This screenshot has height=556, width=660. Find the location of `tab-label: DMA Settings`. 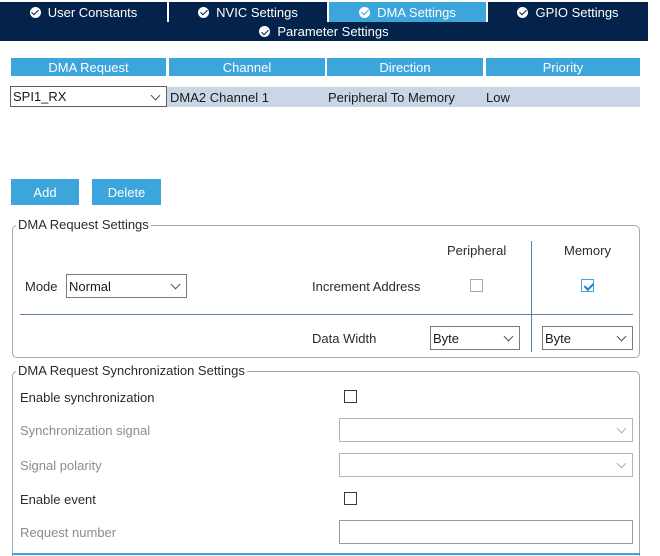

tab-label: DMA Settings is located at coordinates (416, 12).